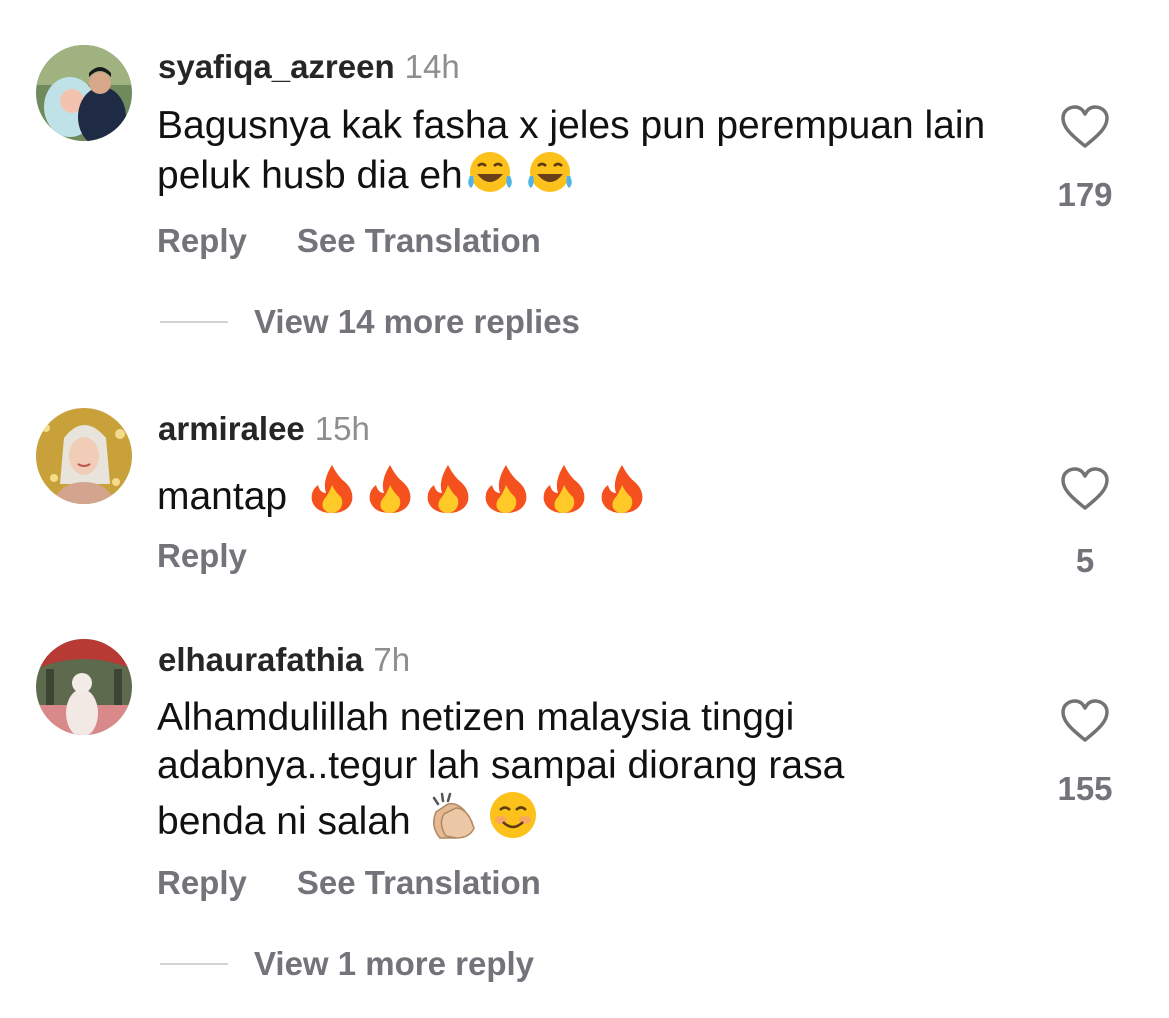 The width and height of the screenshot is (1169, 1018). I want to click on timestamp: 7h, so click(392, 659).